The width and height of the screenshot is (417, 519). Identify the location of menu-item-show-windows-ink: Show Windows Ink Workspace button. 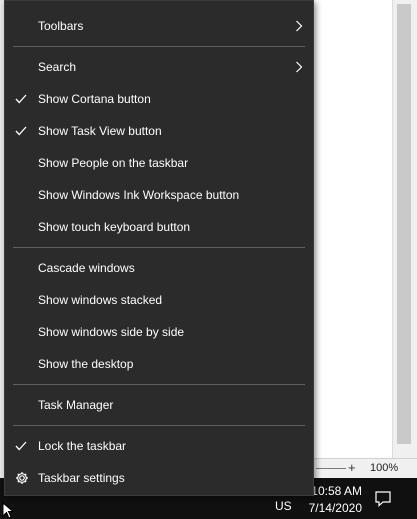
(159, 195).